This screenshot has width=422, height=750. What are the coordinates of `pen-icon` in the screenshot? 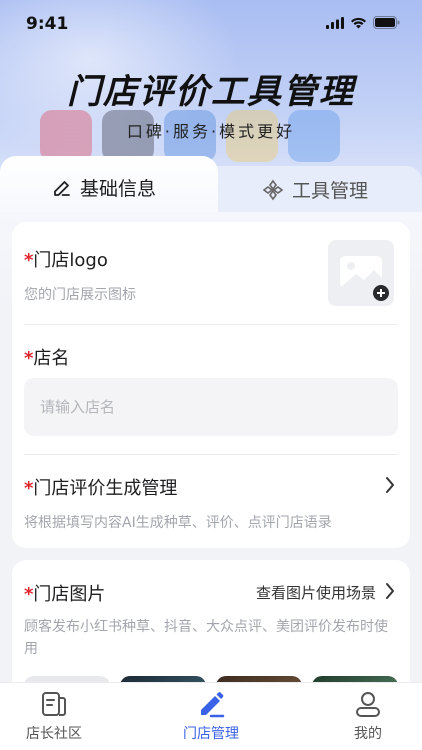 It's located at (213, 705).